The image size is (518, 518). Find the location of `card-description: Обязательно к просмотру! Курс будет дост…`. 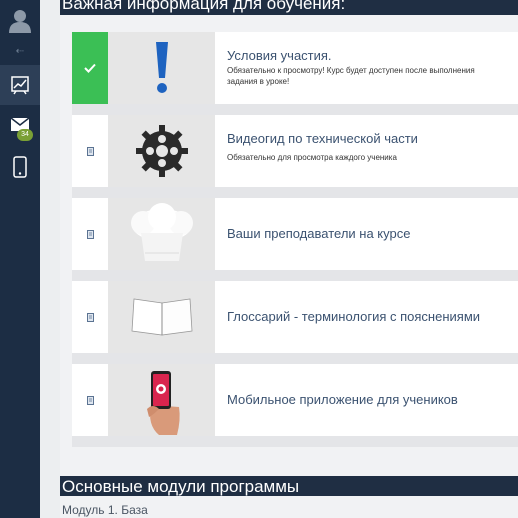

card-description: Обязательно к просмотру! Курс будет дост… is located at coordinates (351, 76).